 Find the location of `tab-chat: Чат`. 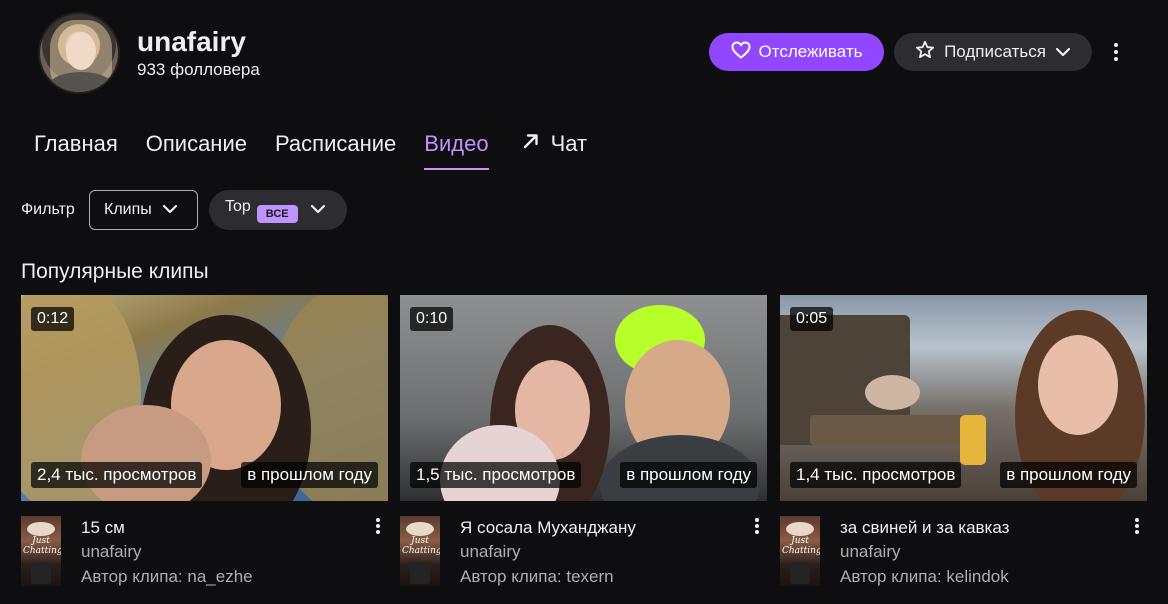

tab-chat: Чат is located at coordinates (554, 150).